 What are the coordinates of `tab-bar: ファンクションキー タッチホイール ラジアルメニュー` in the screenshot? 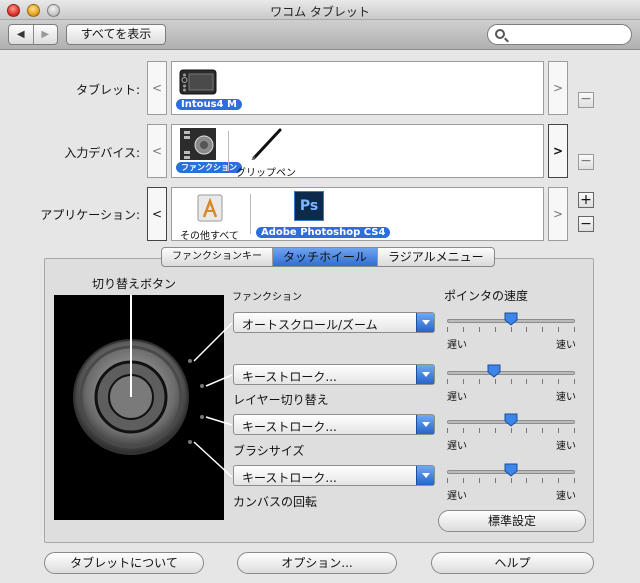 It's located at (328, 257).